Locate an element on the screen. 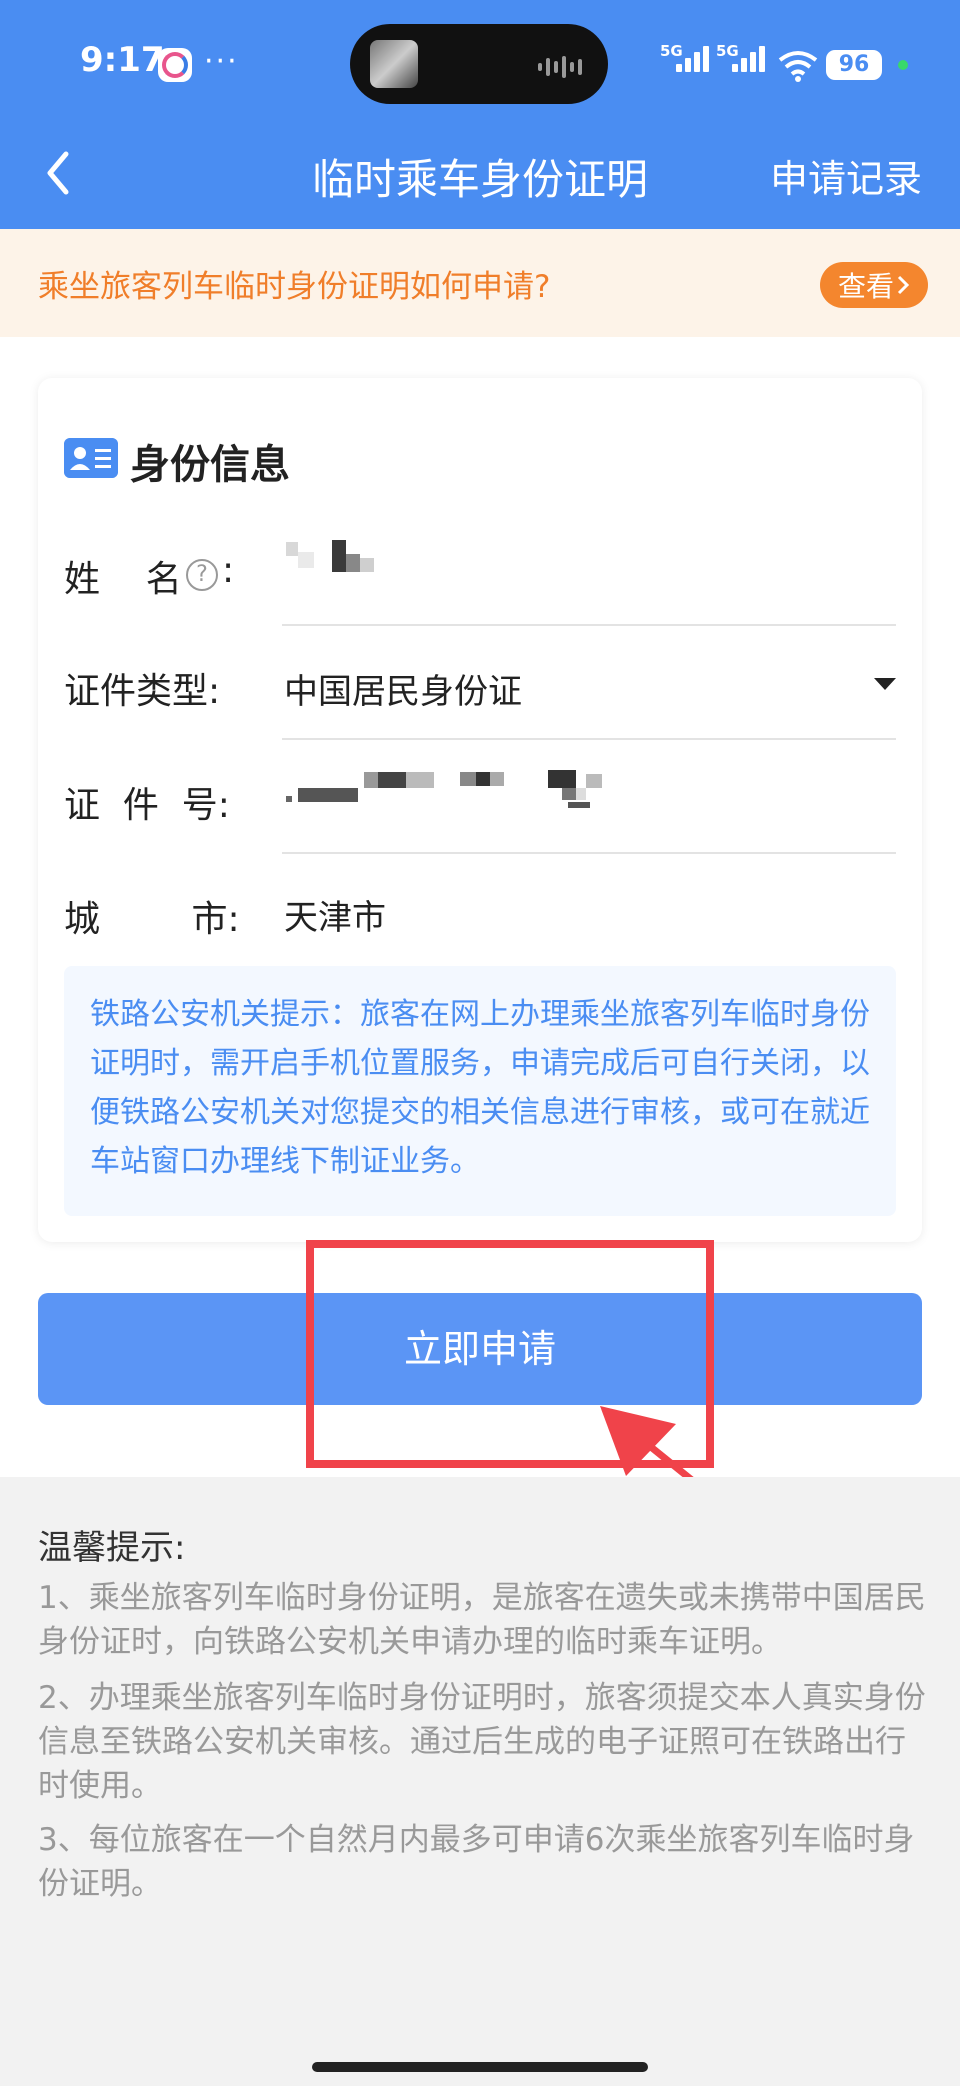 The height and width of the screenshot is (2086, 960). status-bar: 9:17 ··· 5G 5G 96 is located at coordinates (480, 65).